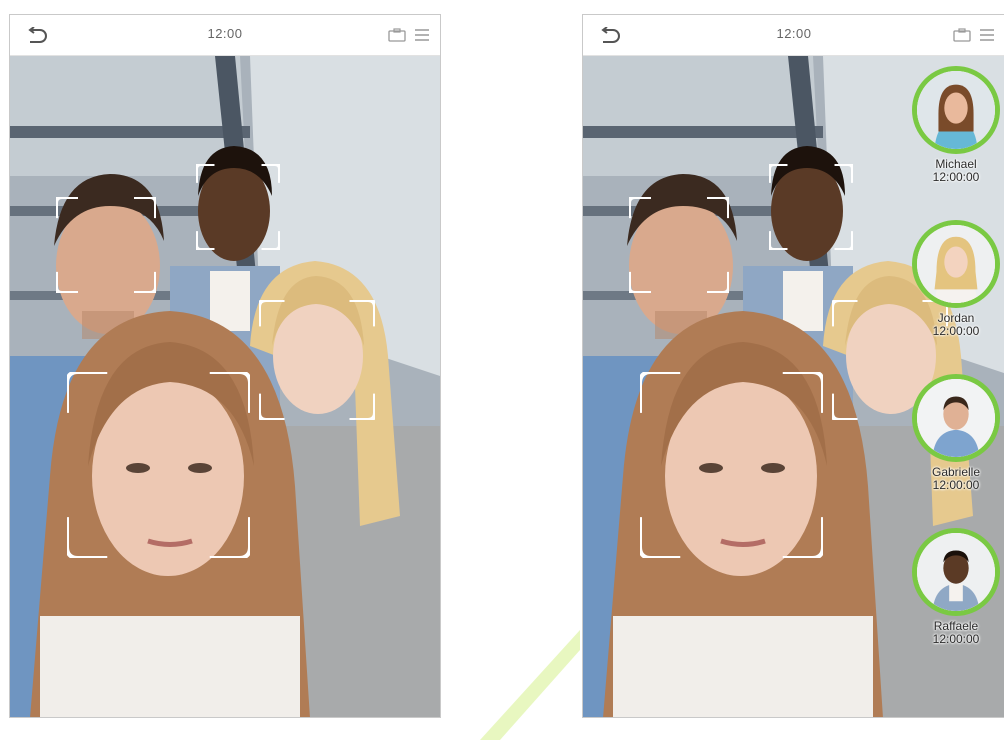  I want to click on man-brown-hair-avatar, so click(956, 418).